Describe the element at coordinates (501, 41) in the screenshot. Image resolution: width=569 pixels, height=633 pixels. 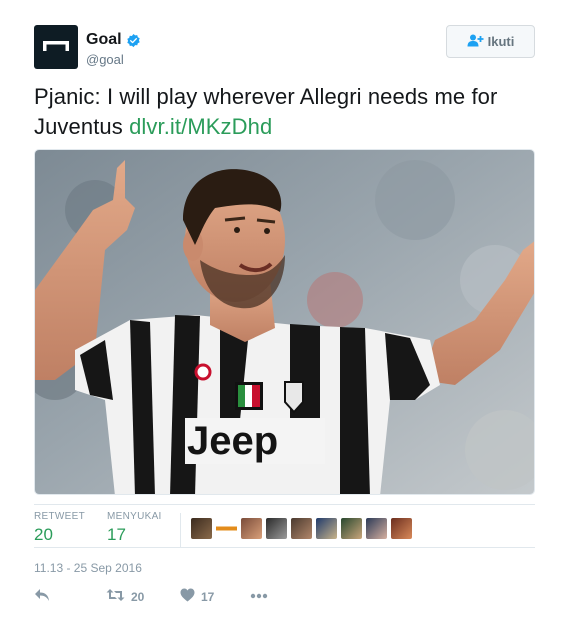
I see `follow-button-label: Ikuti` at that location.